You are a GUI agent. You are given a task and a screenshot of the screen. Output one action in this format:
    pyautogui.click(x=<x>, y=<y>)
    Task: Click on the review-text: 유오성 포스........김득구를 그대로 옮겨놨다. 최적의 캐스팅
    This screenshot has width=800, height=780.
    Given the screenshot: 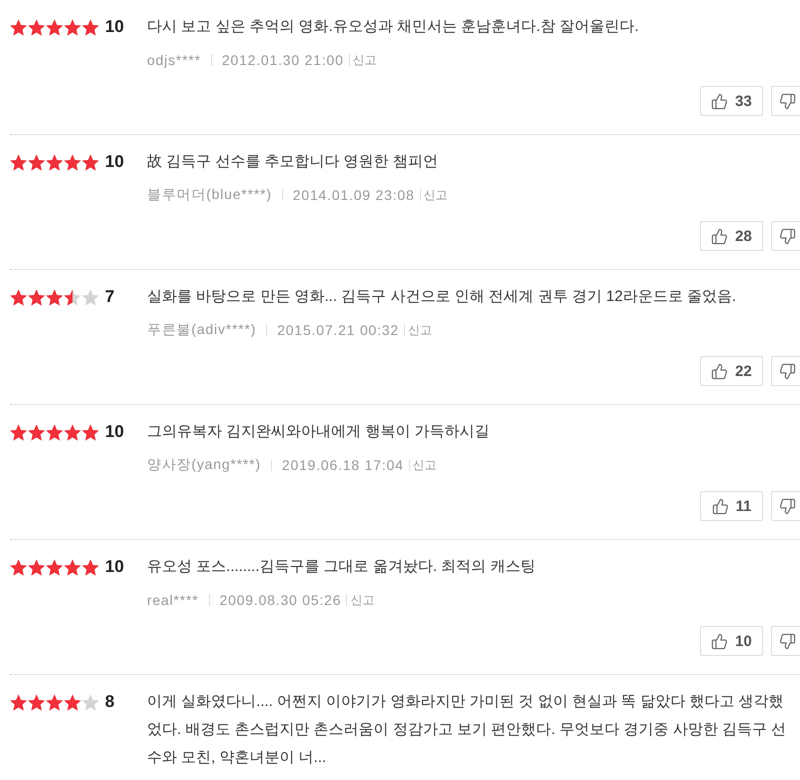 What is the action you would take?
    pyautogui.click(x=341, y=567)
    